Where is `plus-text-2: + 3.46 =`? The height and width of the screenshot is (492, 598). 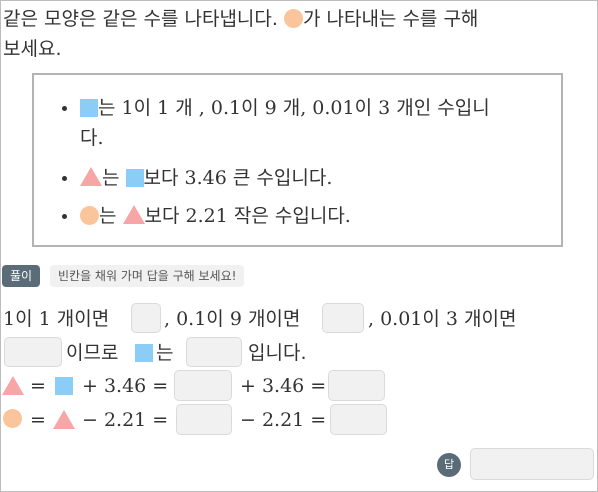
plus-text-2: + 3.46 = is located at coordinates (283, 386).